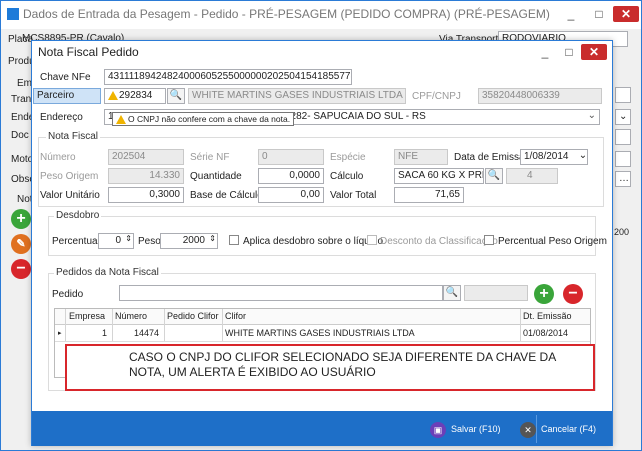  Describe the element at coordinates (88, 52) in the screenshot. I see `dialog-title: Nota Fiscal Pedido` at that location.